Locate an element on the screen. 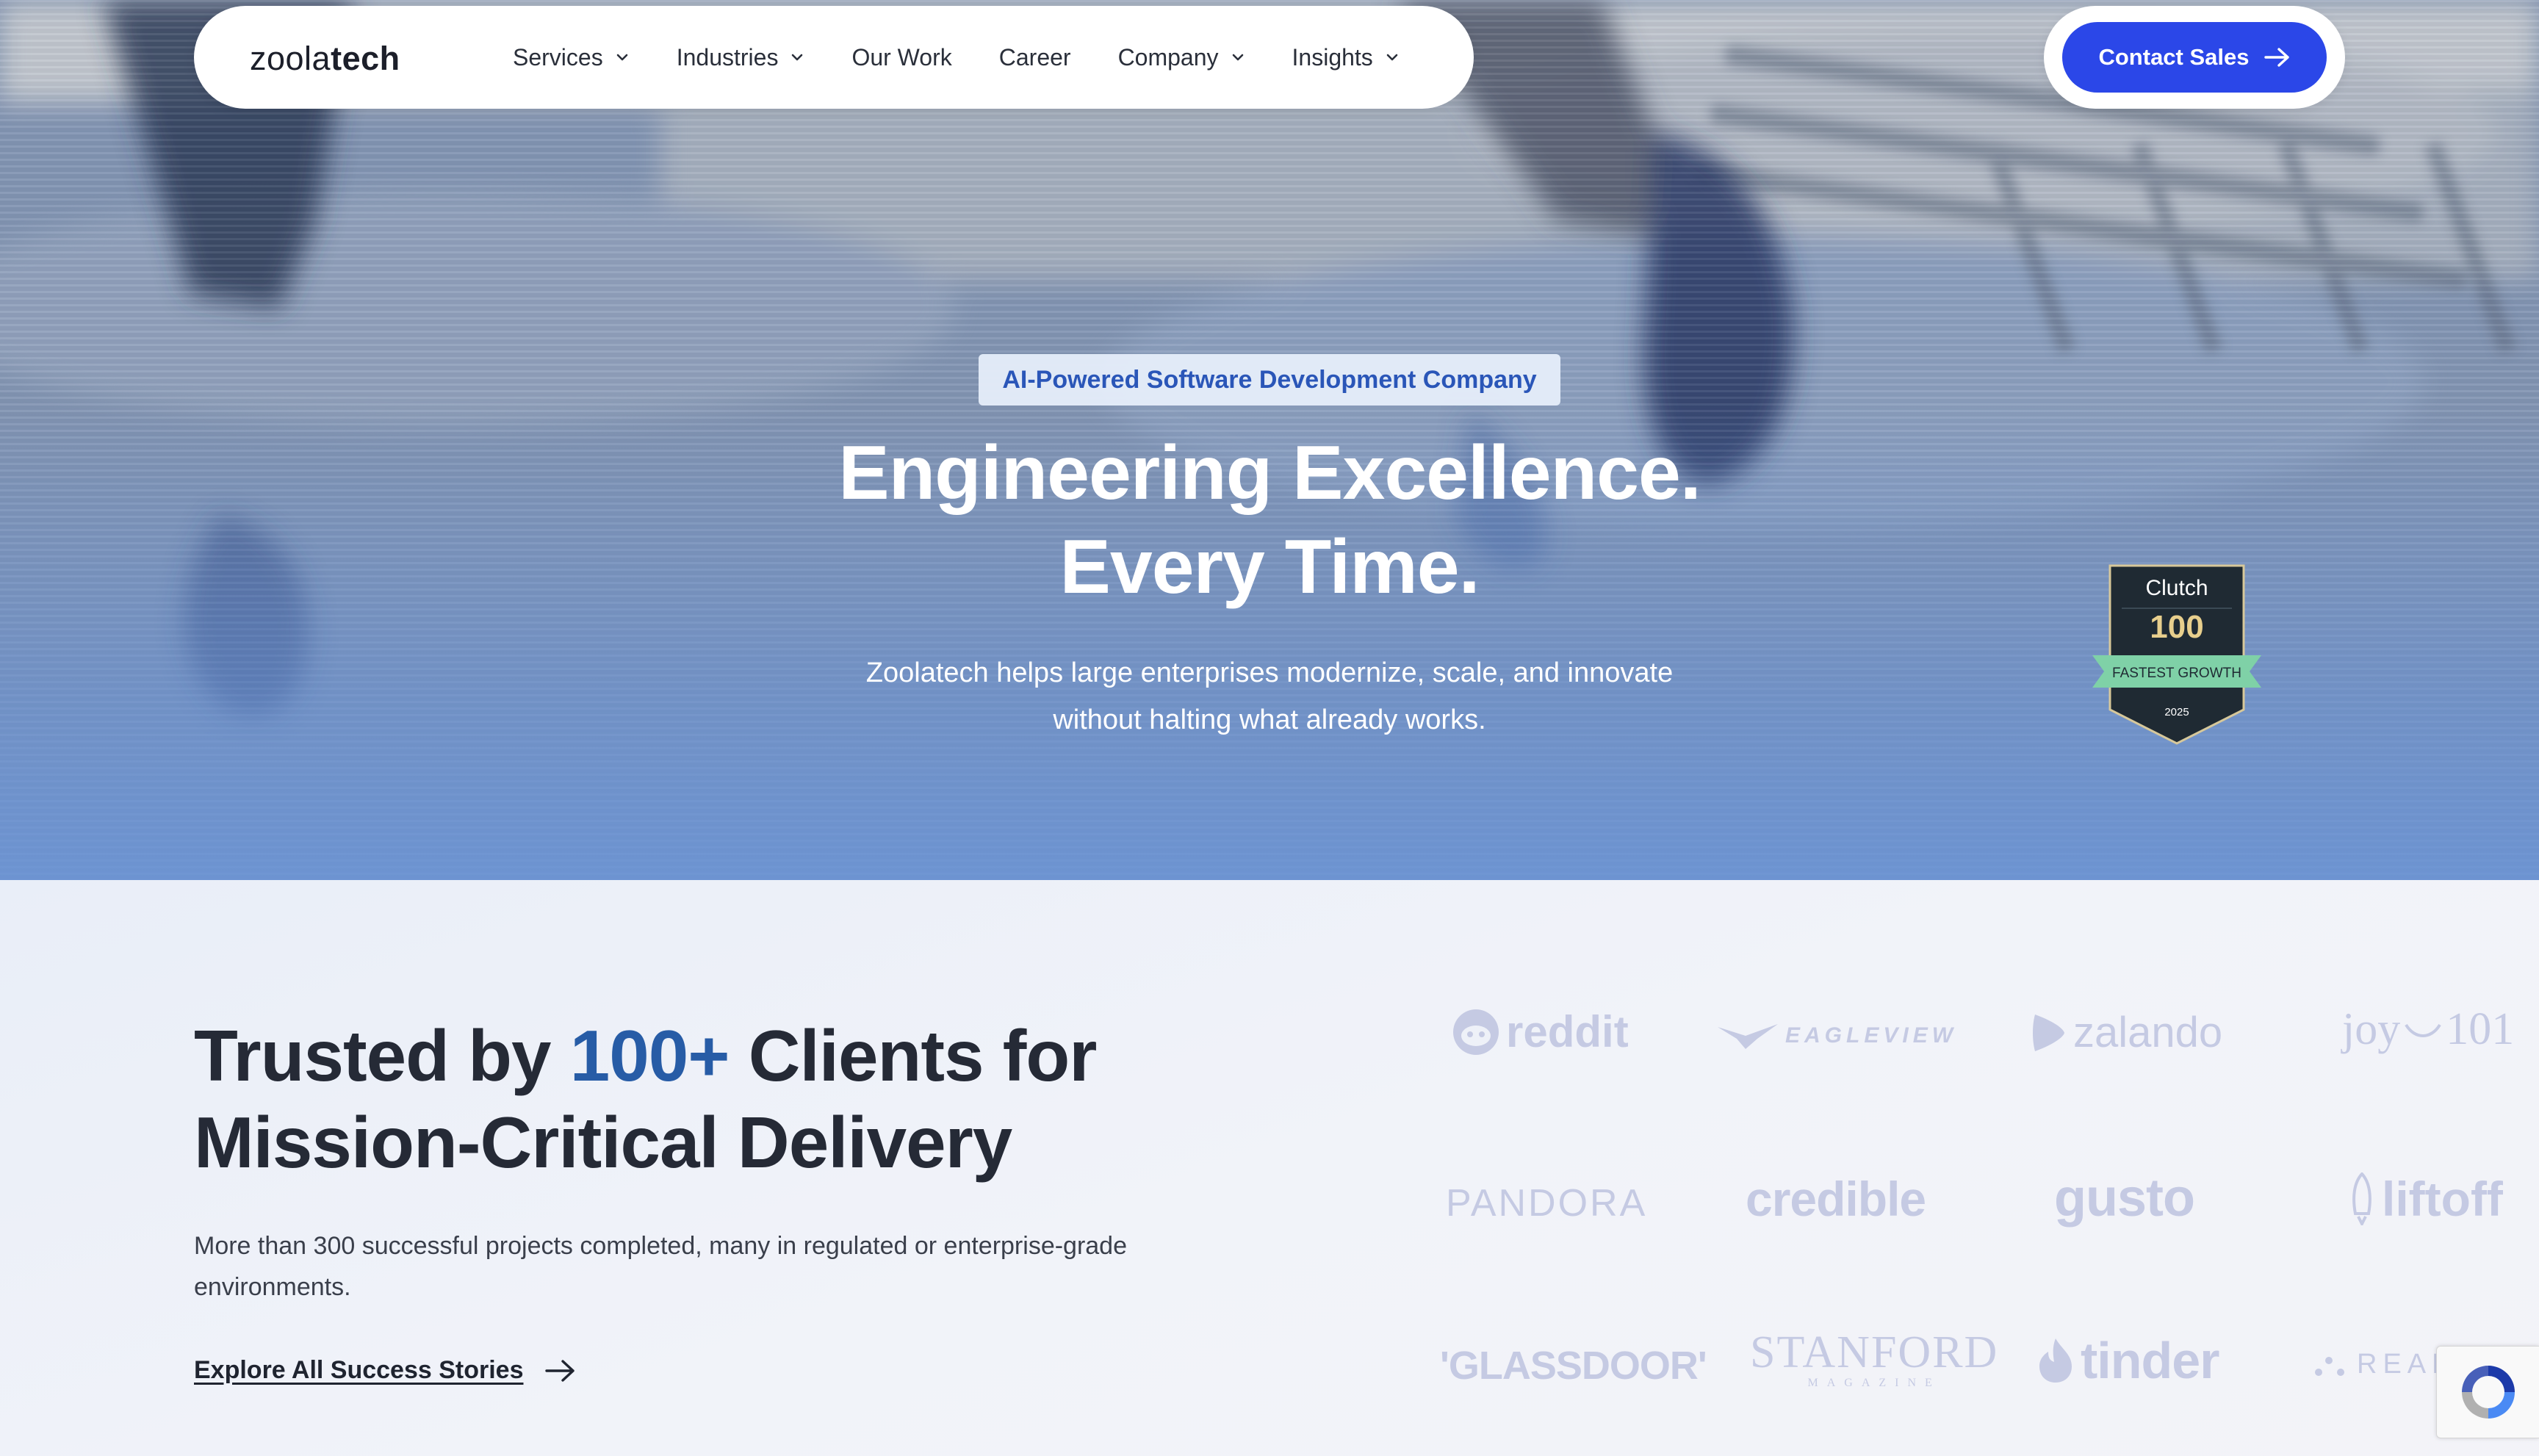  logo-text: 101 is located at coordinates (2480, 1029).